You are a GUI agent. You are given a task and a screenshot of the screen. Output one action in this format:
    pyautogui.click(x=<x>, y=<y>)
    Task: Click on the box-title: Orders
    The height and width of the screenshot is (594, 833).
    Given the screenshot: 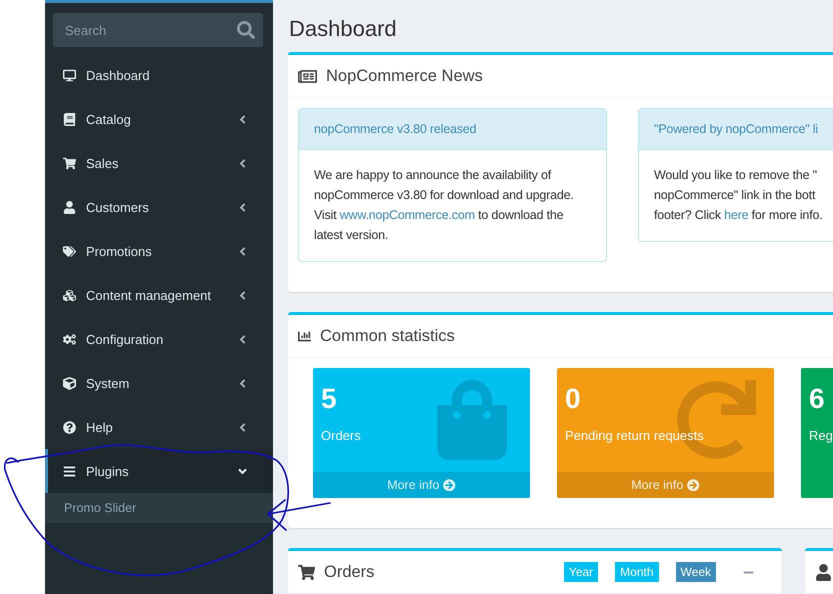 What is the action you would take?
    pyautogui.click(x=350, y=572)
    